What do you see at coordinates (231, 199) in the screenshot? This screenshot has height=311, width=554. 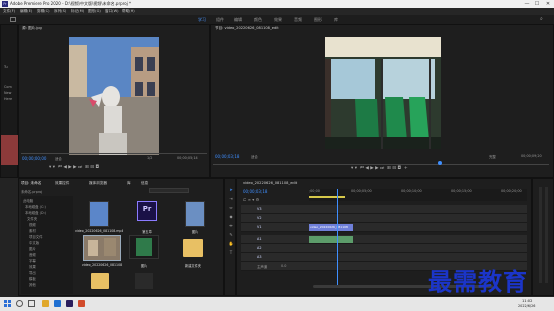 I see `track-select-icon: ⇥` at bounding box center [231, 199].